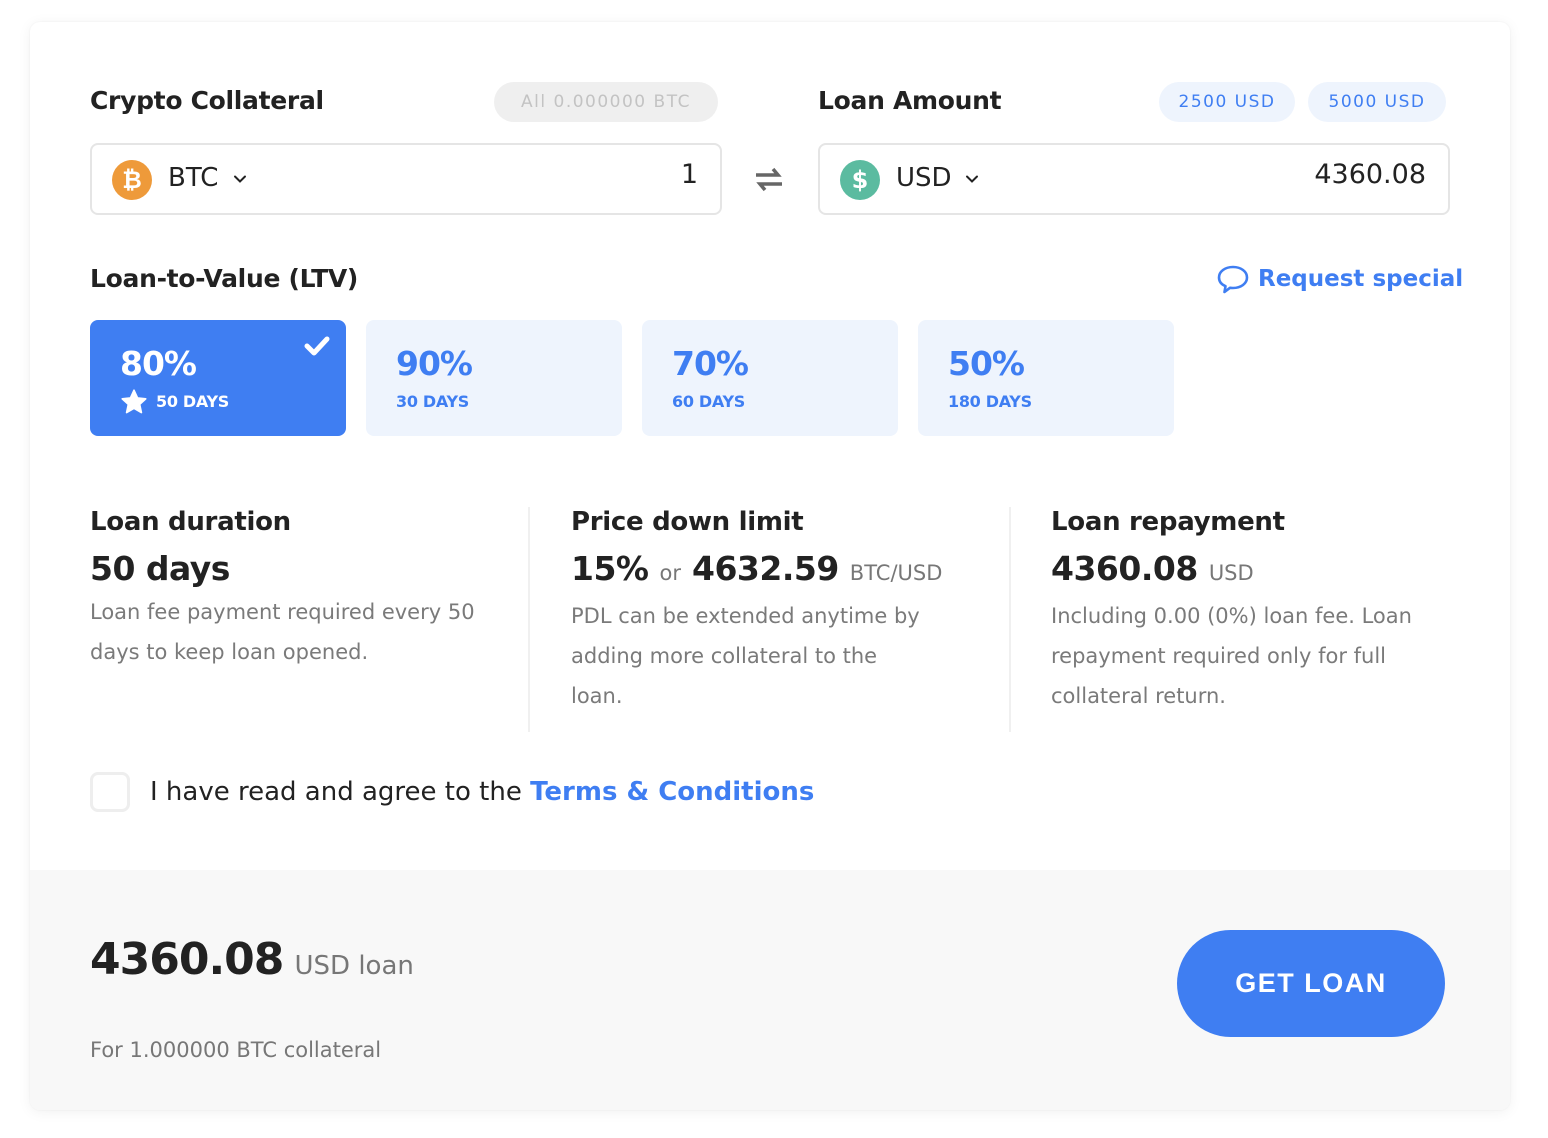  I want to click on terms-text: I have read and agree to the, so click(340, 792).